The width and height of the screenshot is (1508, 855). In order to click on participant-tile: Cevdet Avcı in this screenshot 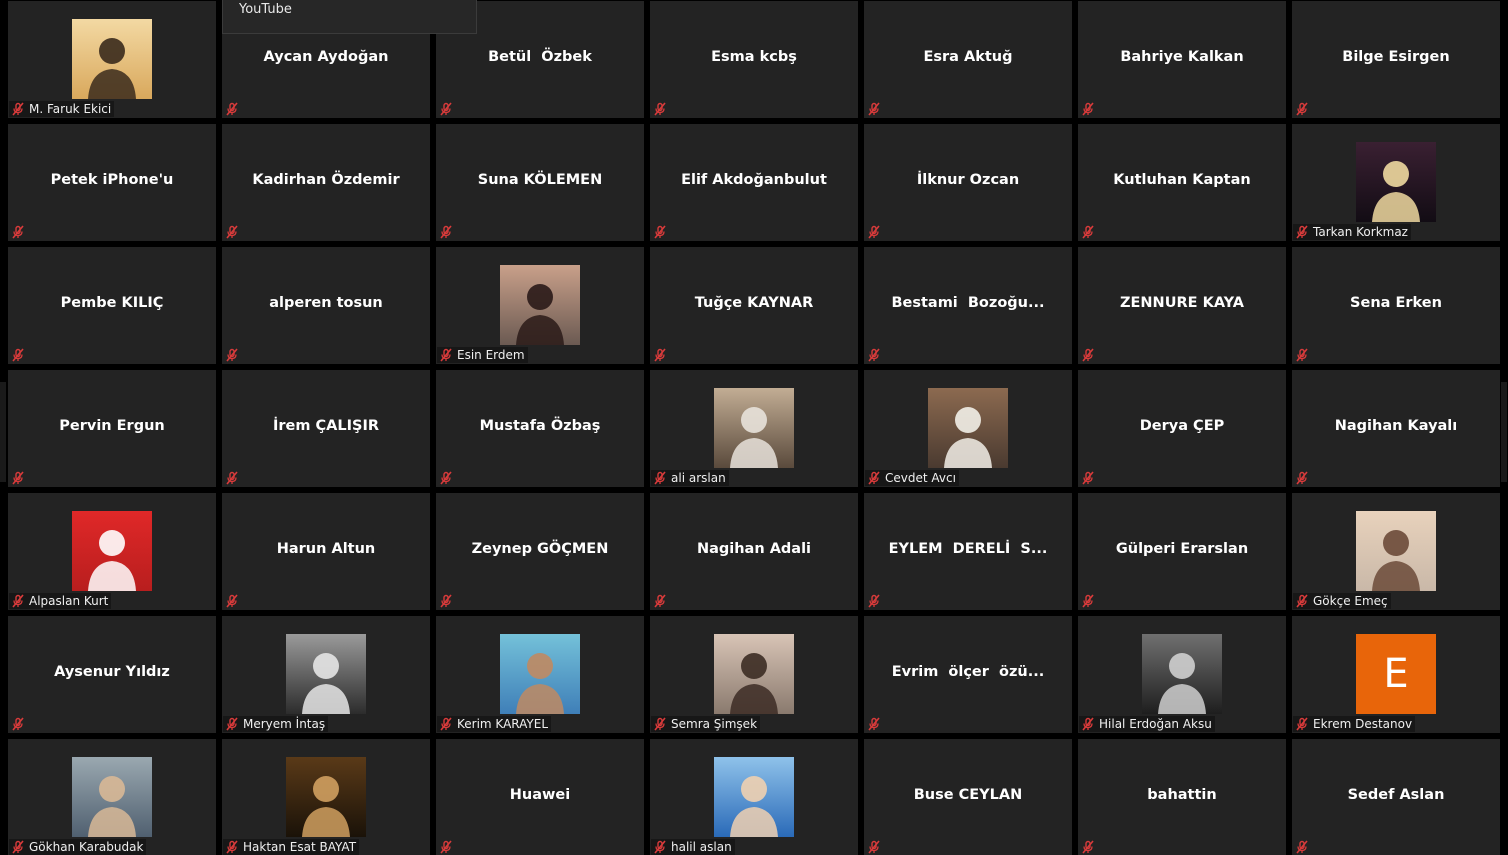, I will do `click(968, 428)`.